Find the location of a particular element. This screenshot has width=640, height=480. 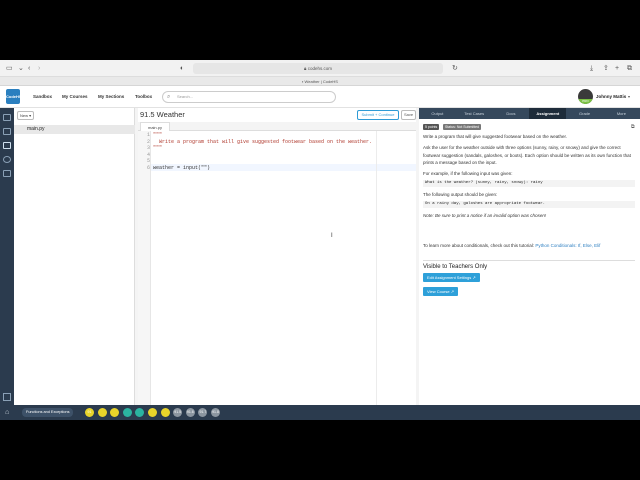

settings-icon is located at coordinates (7, 159).